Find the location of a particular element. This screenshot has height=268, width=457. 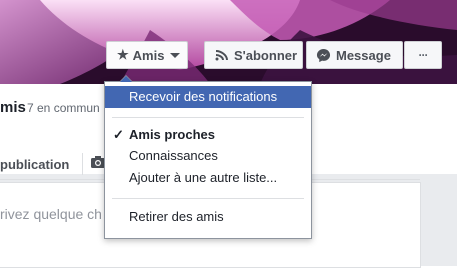

tab-publication: publication is located at coordinates (34, 164).